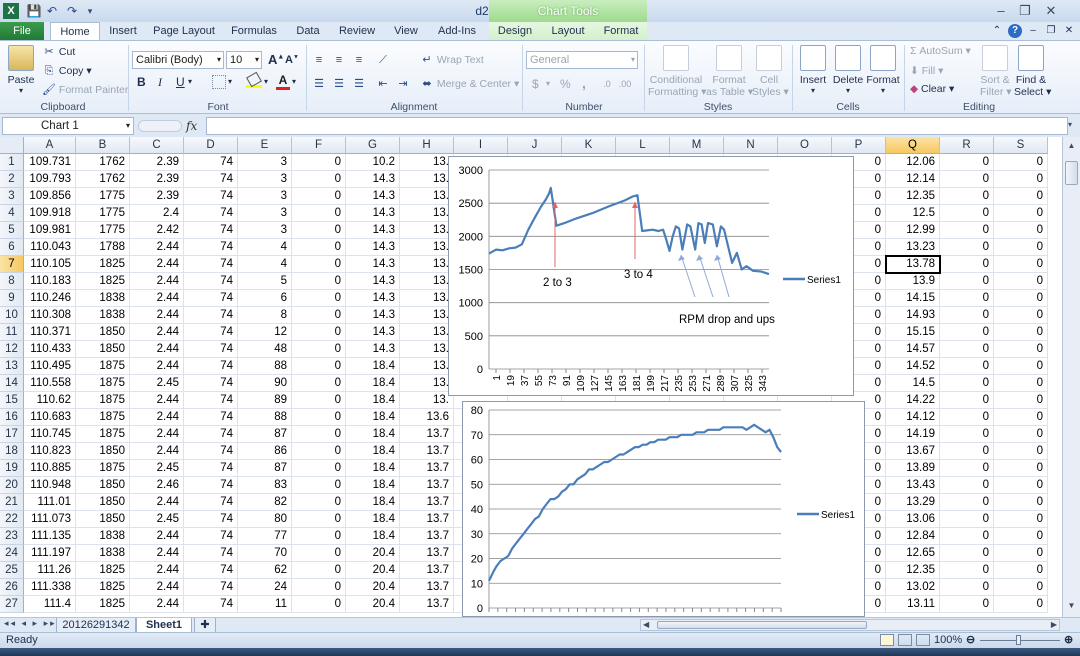 This screenshot has height=656, width=1080. What do you see at coordinates (967, 570) in the screenshot?
I see `cell-r25: 0` at bounding box center [967, 570].